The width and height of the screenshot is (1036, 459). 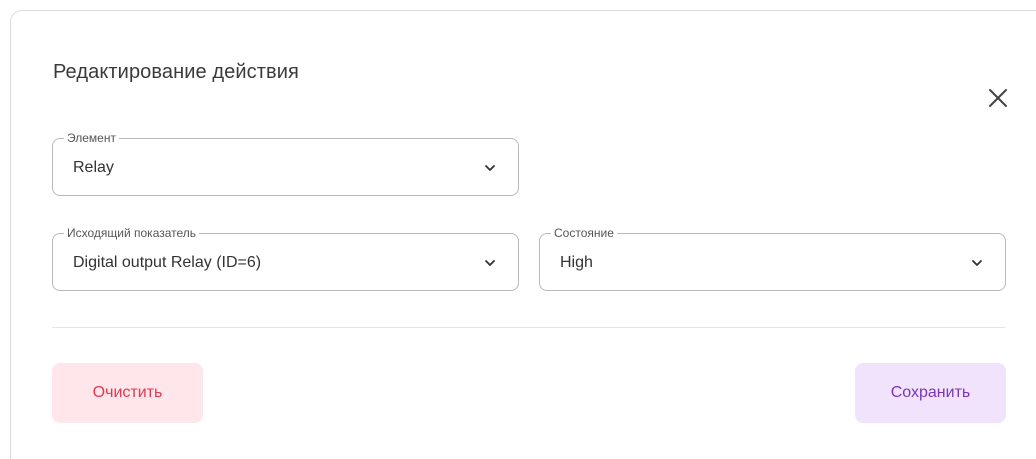 I want to click on state-select-value: High, so click(x=576, y=262).